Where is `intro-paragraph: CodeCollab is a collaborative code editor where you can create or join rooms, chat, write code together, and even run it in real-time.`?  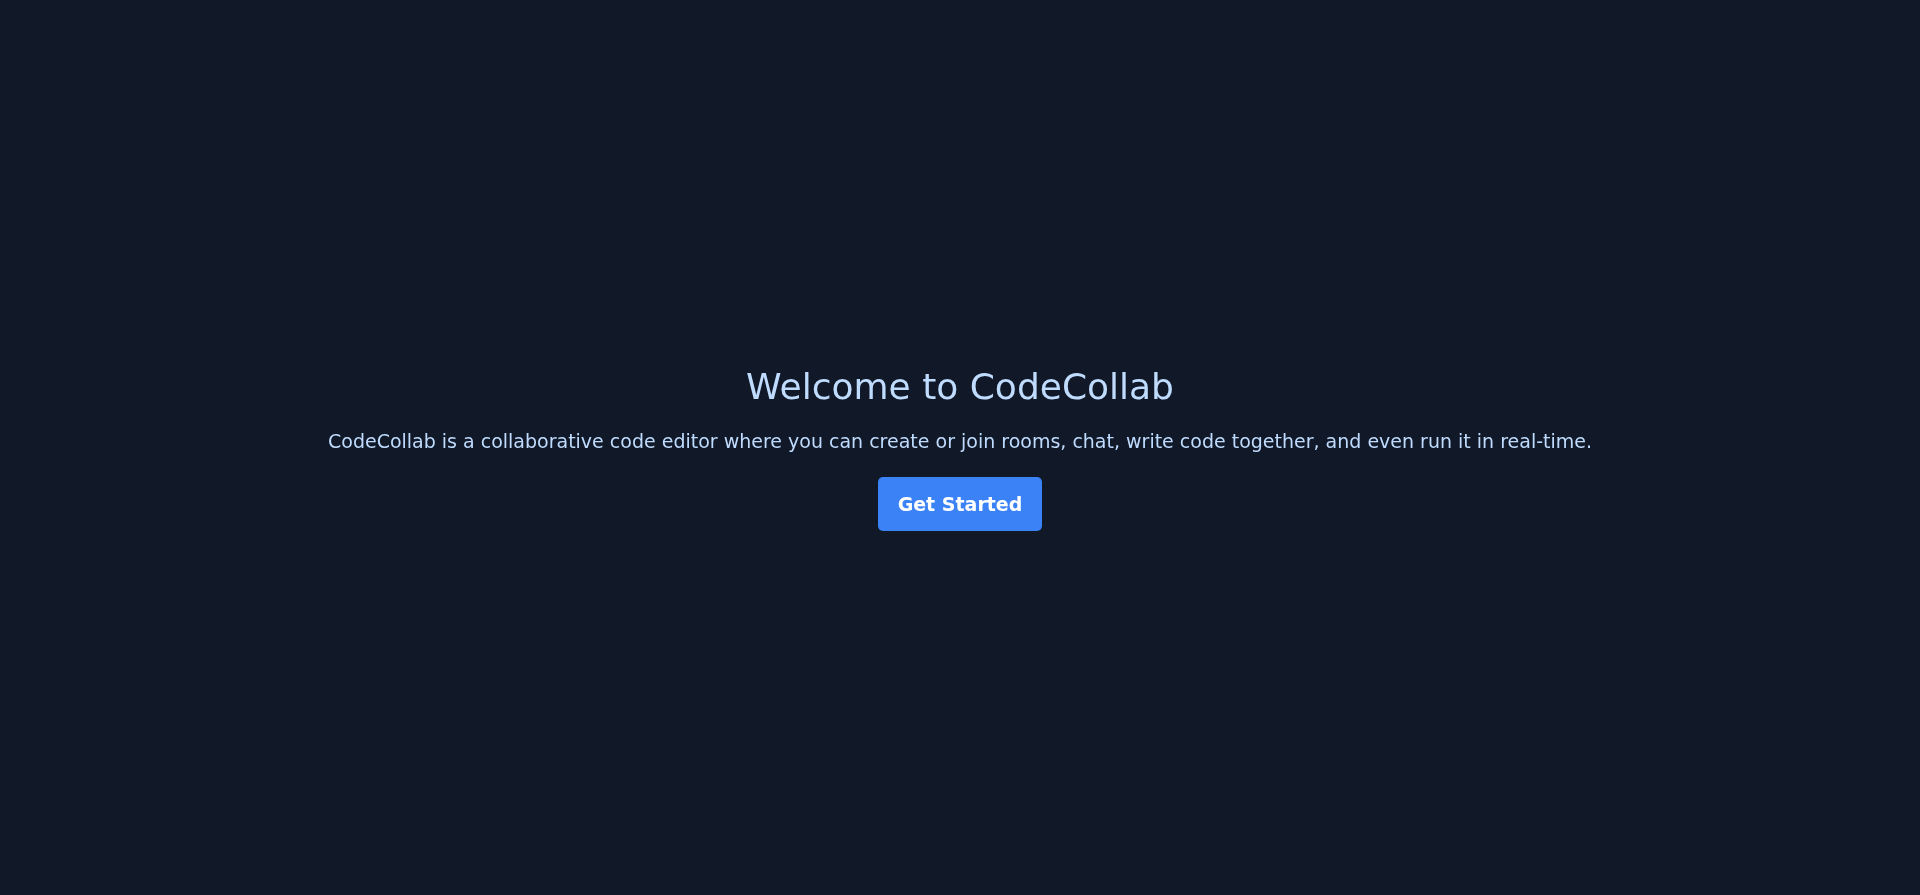 intro-paragraph: CodeCollab is a collaborative code editor where you can create or join rooms, chat, write code together, and even run it in real-time. is located at coordinates (960, 441).